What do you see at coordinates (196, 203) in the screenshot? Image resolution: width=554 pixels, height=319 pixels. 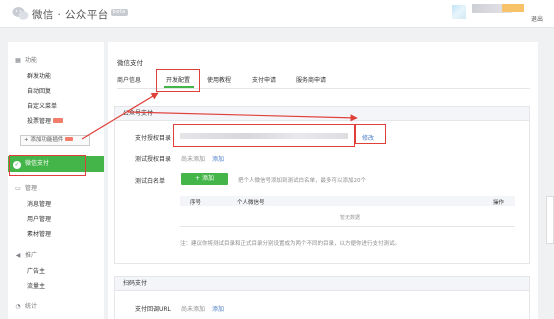 I see `column-header-index: 序号` at bounding box center [196, 203].